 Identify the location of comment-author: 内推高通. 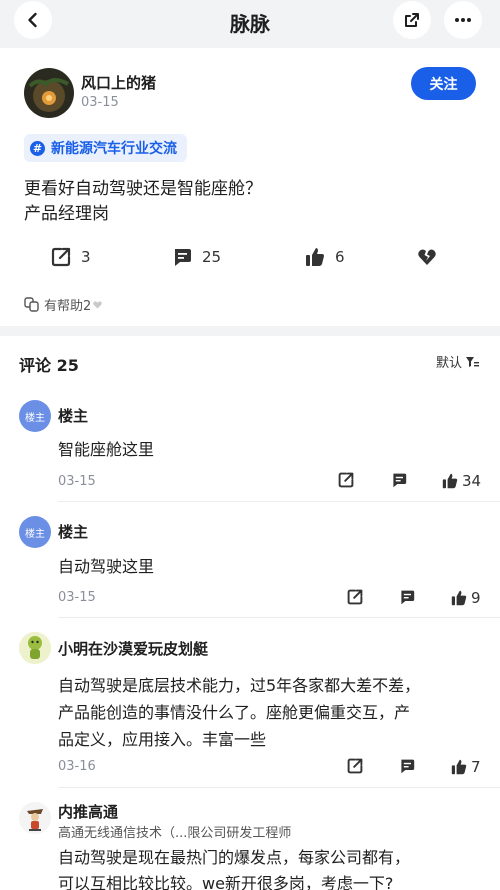
(88, 811).